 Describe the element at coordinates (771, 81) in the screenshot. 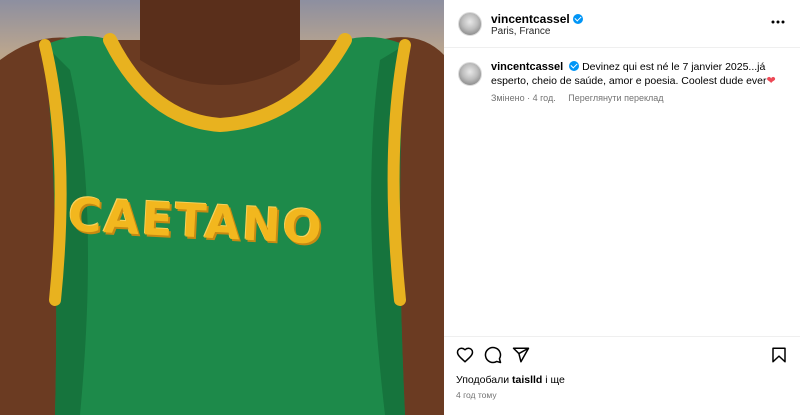

I see `heart-emoji-icon: ❤` at that location.